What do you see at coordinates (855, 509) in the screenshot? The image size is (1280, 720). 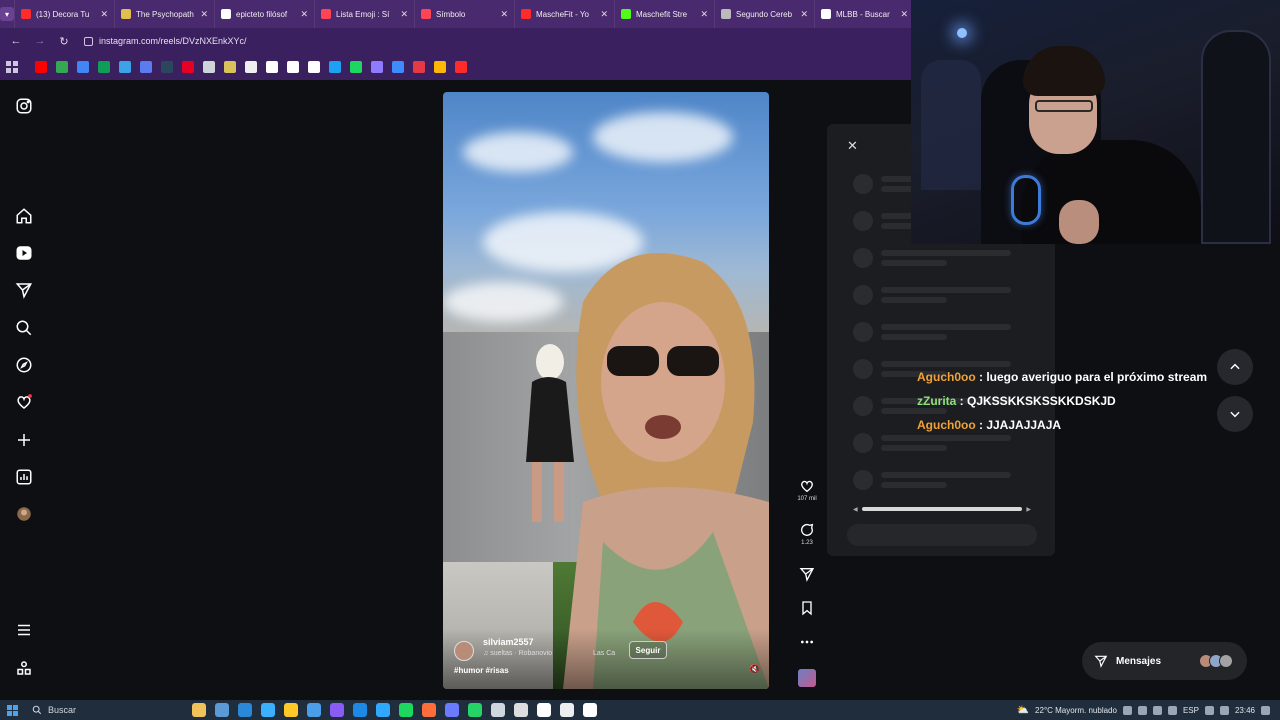 I see `scroll-left-icon: ◀` at bounding box center [855, 509].